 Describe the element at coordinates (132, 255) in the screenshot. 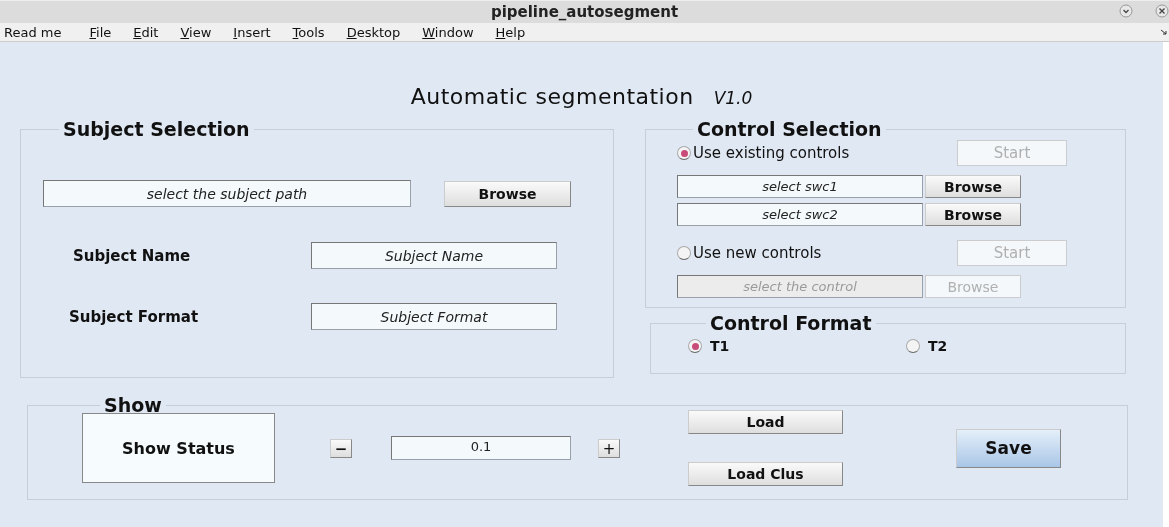

I see `field-label: Subject Name` at that location.